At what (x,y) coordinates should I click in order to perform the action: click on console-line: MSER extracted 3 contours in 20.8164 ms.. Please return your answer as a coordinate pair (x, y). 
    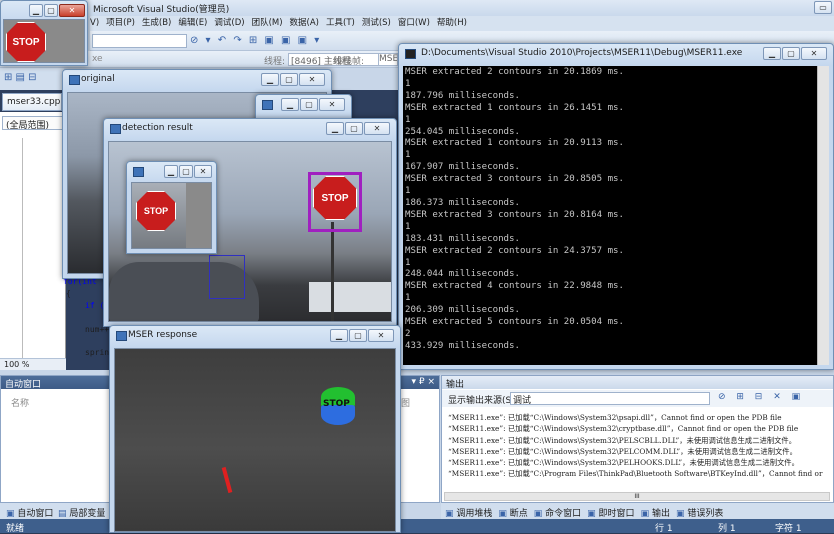
    Looking at the image, I should click on (514, 214).